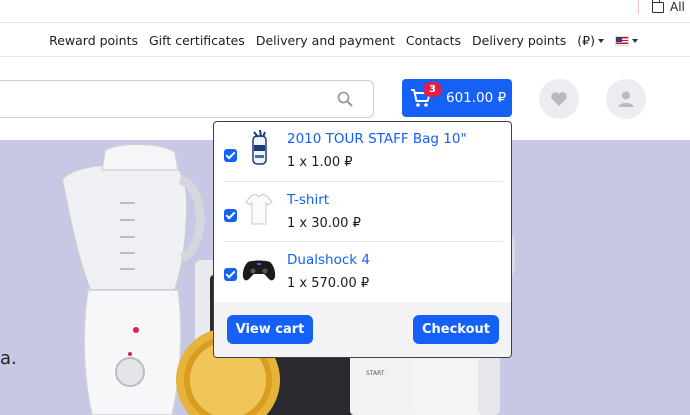  What do you see at coordinates (519, 40) in the screenshot?
I see `nav-link-delivery-points: Delivery points` at bounding box center [519, 40].